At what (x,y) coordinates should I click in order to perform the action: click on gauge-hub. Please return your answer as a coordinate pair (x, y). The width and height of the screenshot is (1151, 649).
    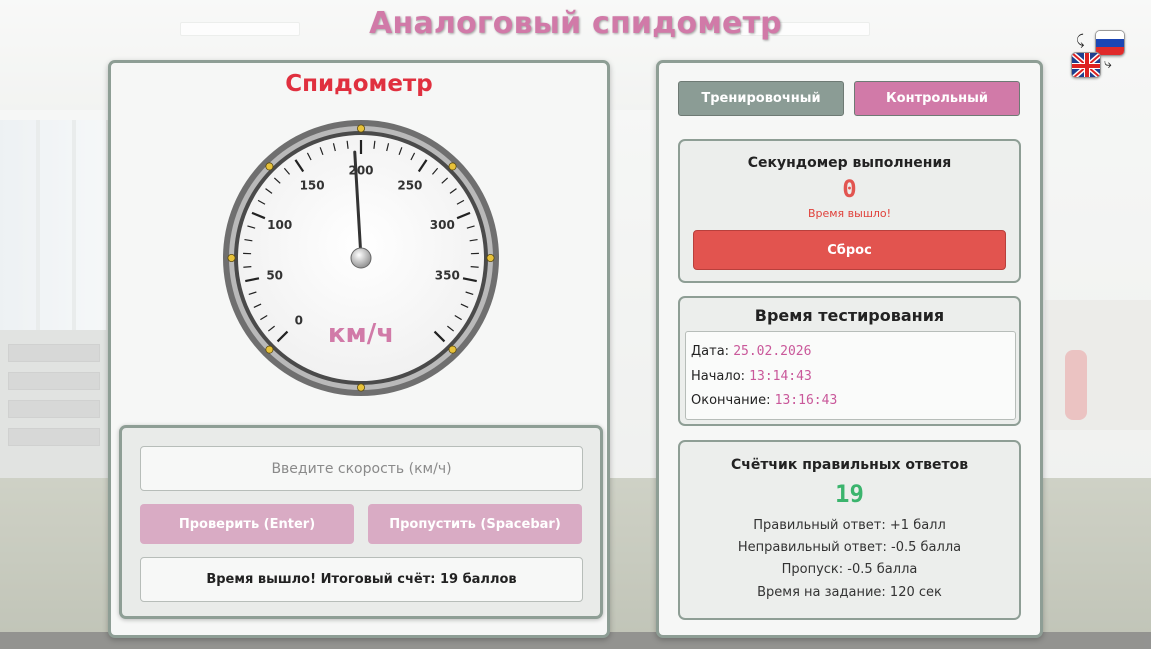
    Looking at the image, I should click on (361, 258).